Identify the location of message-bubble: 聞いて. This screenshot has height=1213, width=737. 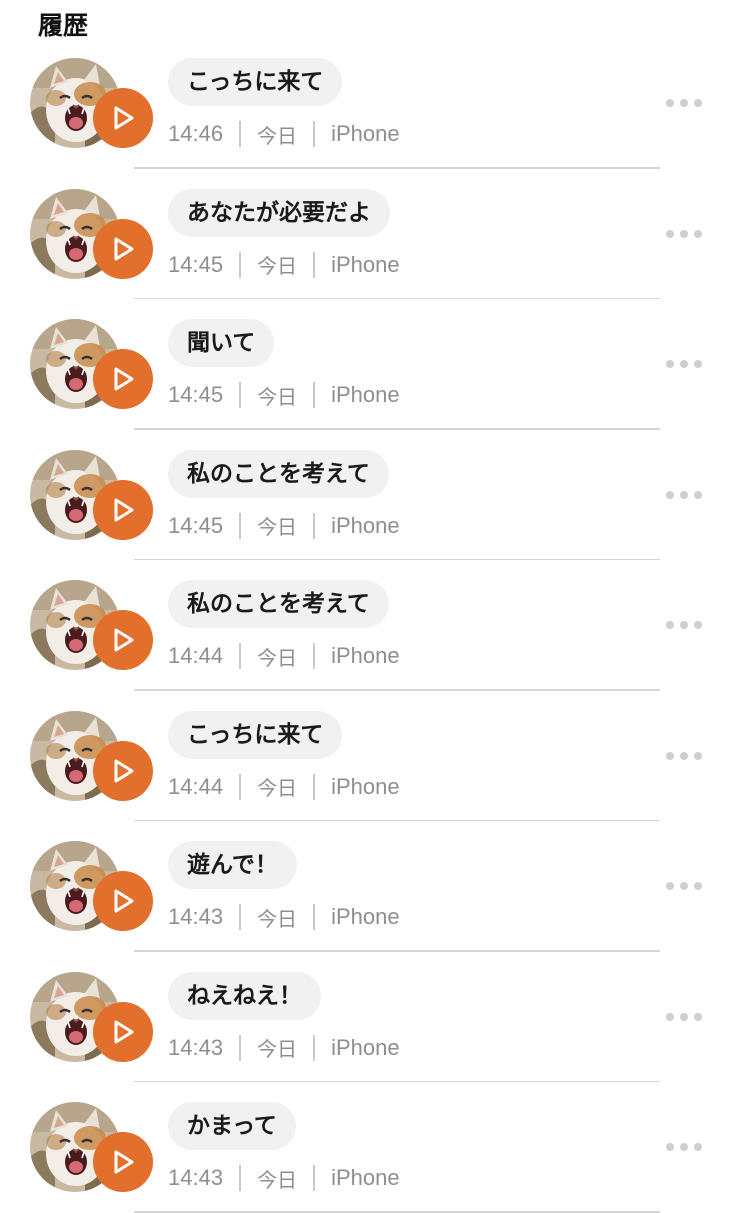
(221, 343).